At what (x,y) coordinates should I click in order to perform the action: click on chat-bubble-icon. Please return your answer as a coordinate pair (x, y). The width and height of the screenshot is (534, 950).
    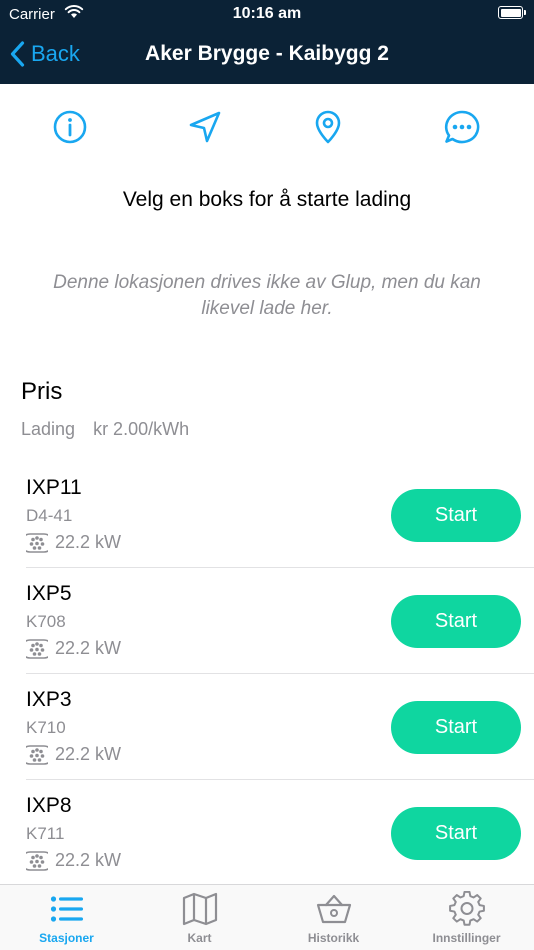
    Looking at the image, I should click on (462, 127).